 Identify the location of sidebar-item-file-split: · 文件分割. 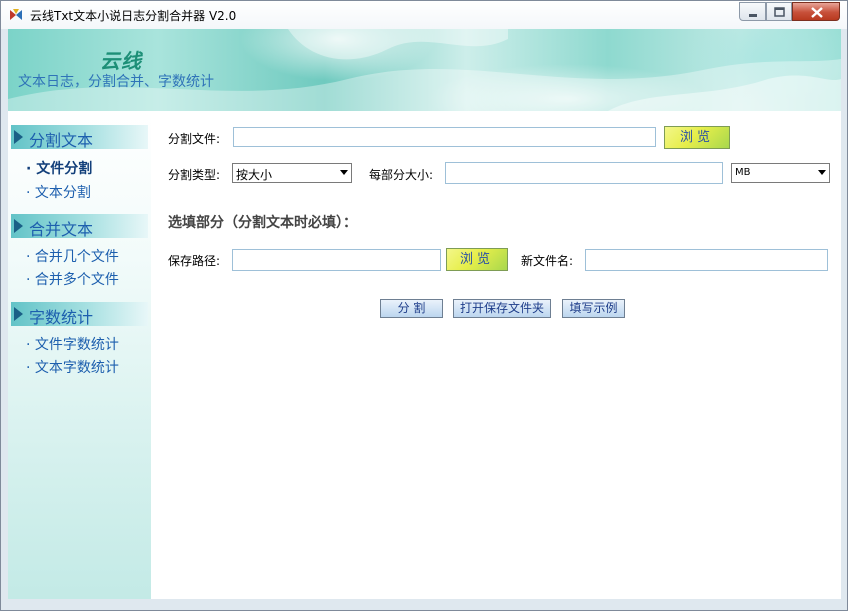
(59, 168).